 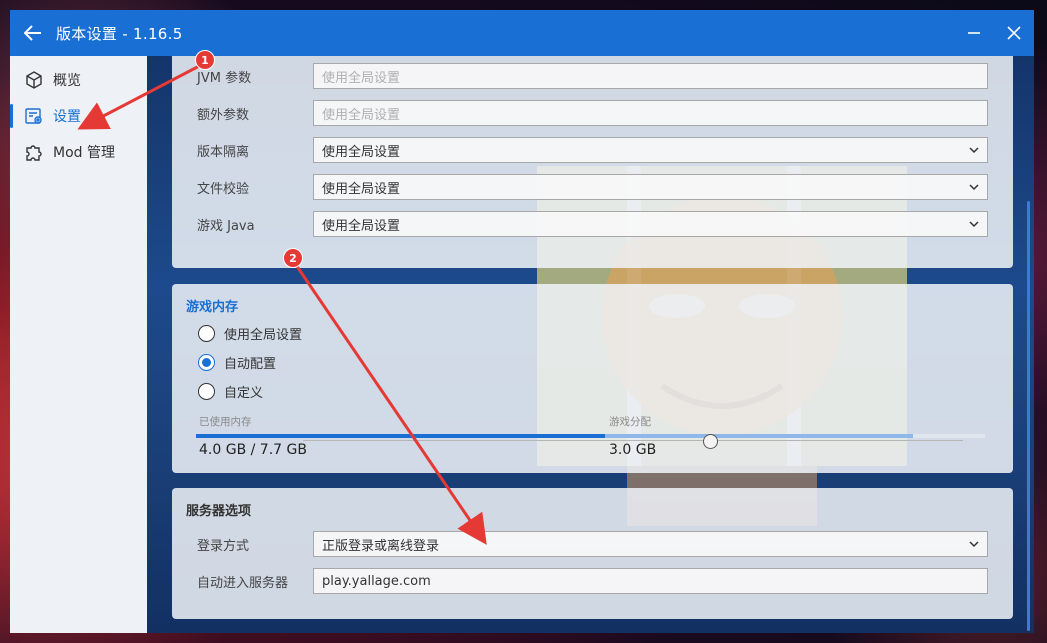 I want to click on annotation-badge-1: 1, so click(x=205, y=60).